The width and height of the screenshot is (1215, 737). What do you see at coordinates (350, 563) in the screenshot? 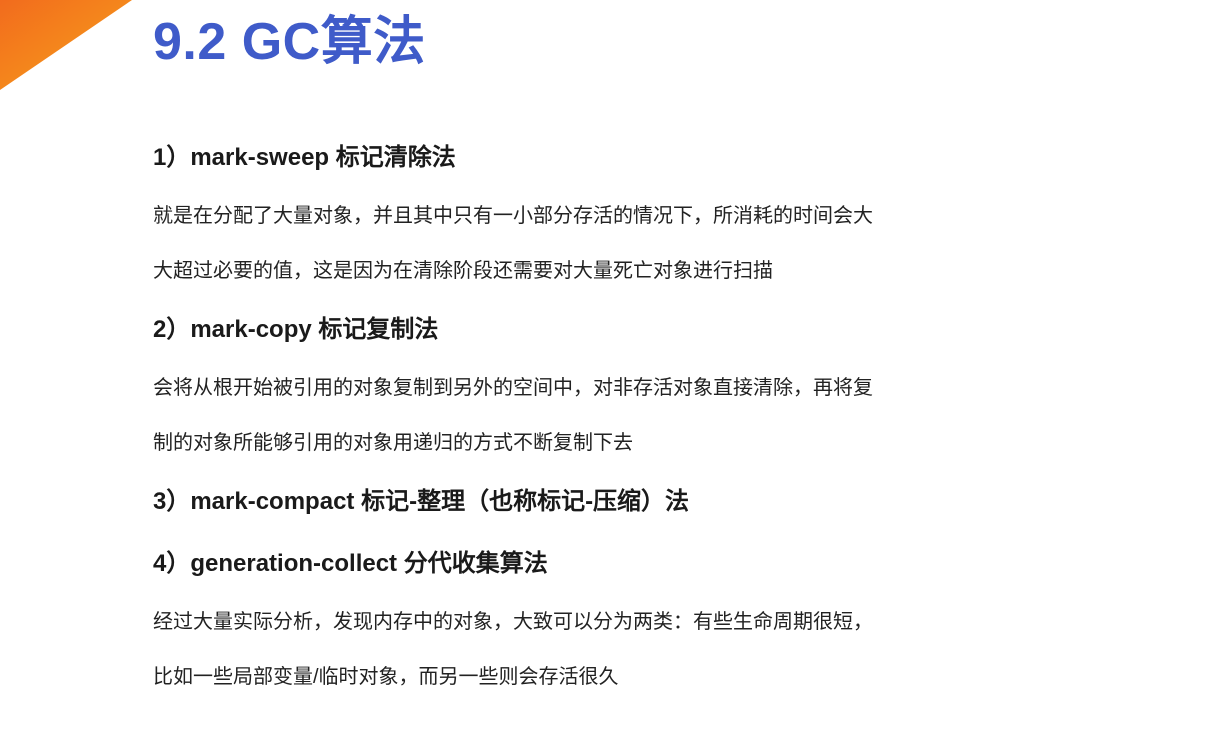
I see `section-heading-generation-collect: 4）generation-collect 分代收集算法` at bounding box center [350, 563].